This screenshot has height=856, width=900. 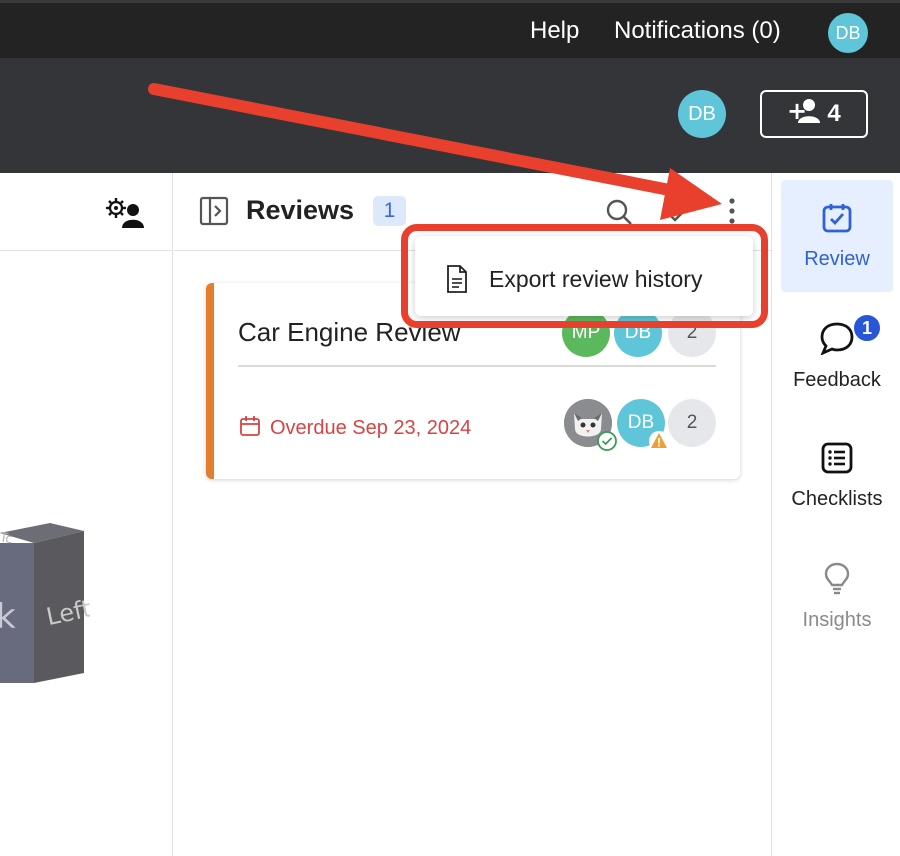 I want to click on notifications-link: Notifications (0), so click(x=697, y=31).